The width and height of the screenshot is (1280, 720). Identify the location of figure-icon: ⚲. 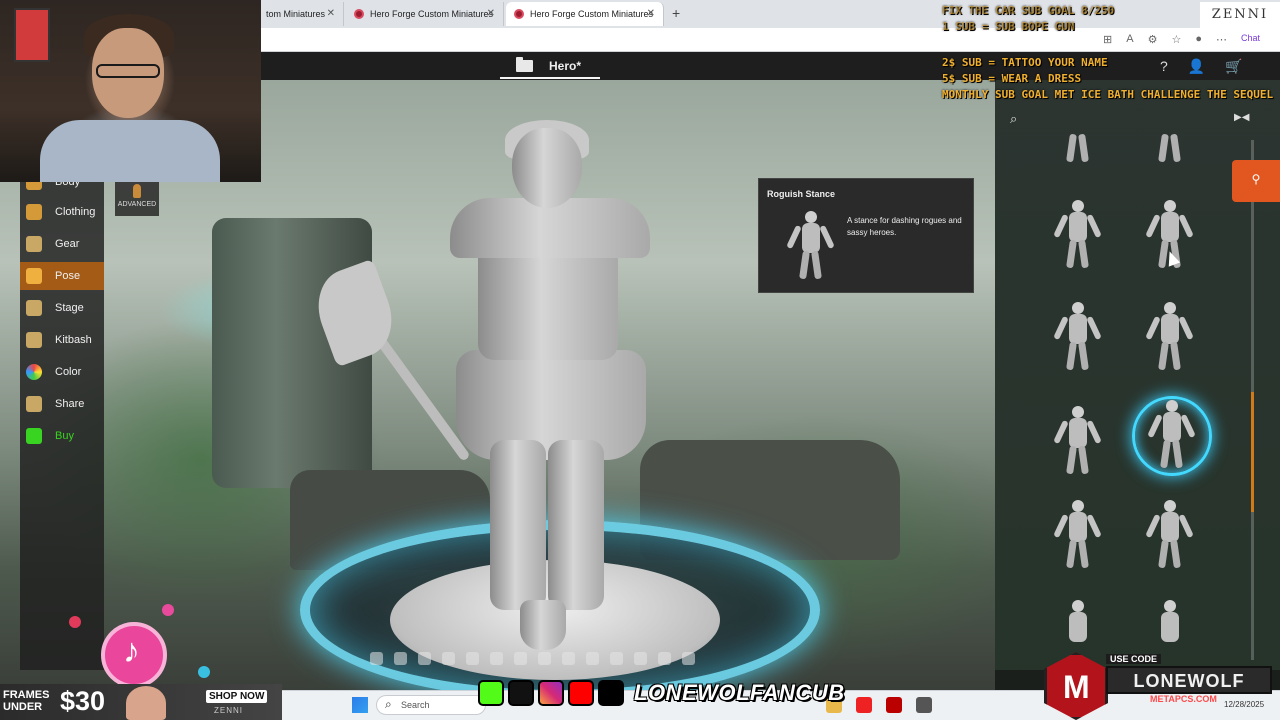
(1256, 179).